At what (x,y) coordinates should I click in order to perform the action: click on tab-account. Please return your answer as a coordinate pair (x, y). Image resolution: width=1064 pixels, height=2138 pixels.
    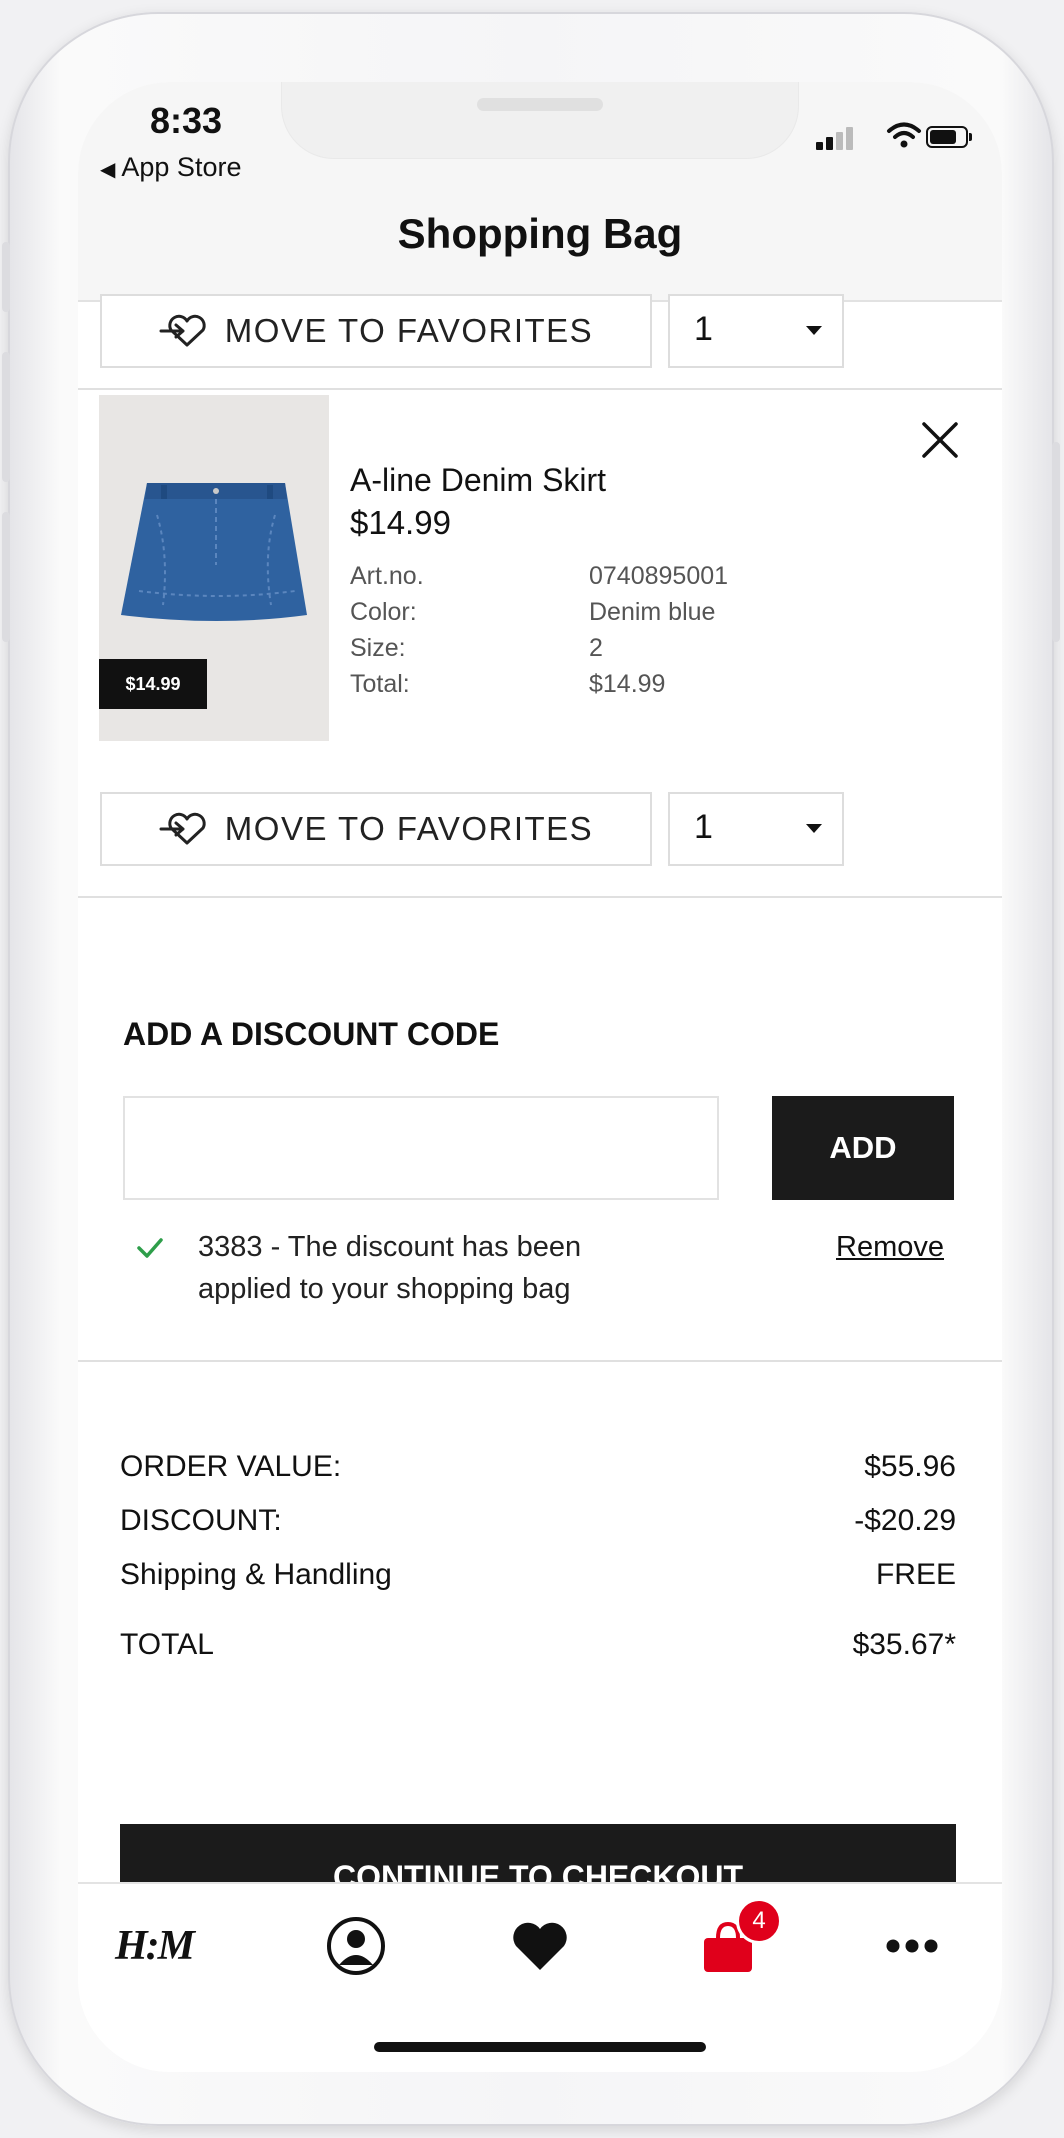
    Looking at the image, I should click on (356, 1946).